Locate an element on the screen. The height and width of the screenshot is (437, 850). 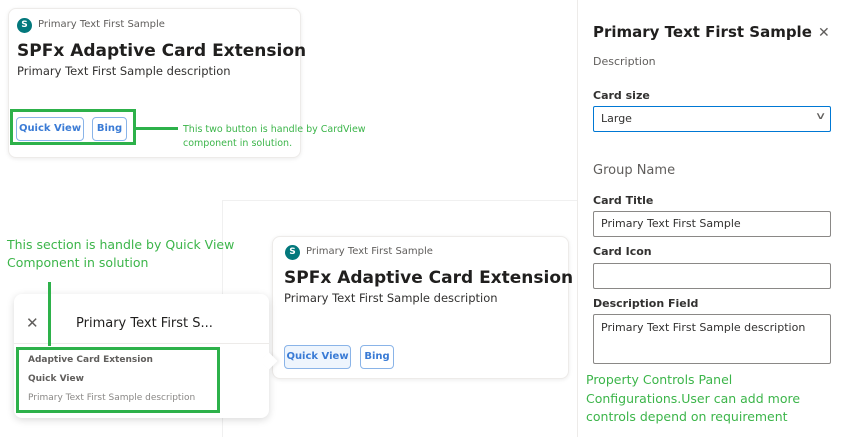
annotation-line: Configurations.User can add more is located at coordinates (693, 398).